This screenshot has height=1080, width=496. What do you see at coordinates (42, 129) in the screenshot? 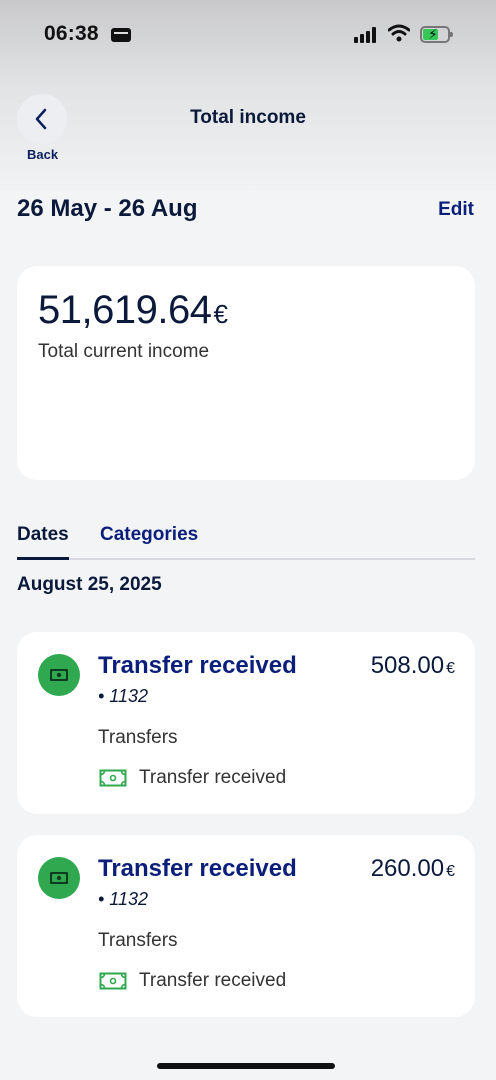
I see `back-button: Back` at bounding box center [42, 129].